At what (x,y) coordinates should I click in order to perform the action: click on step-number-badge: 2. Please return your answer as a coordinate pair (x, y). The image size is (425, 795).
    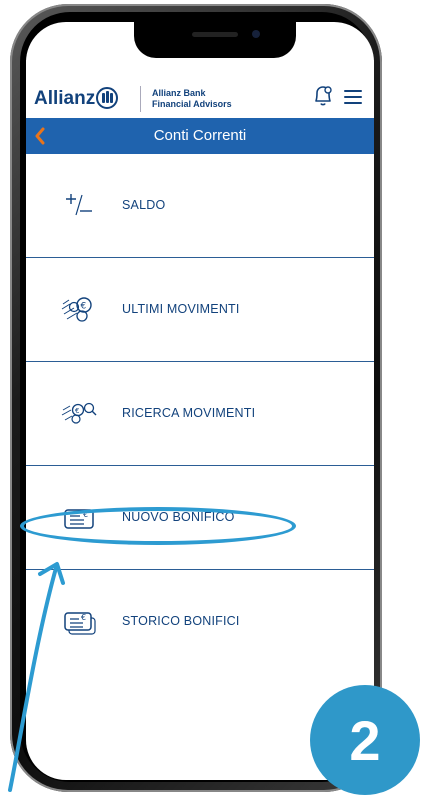
    Looking at the image, I should click on (365, 740).